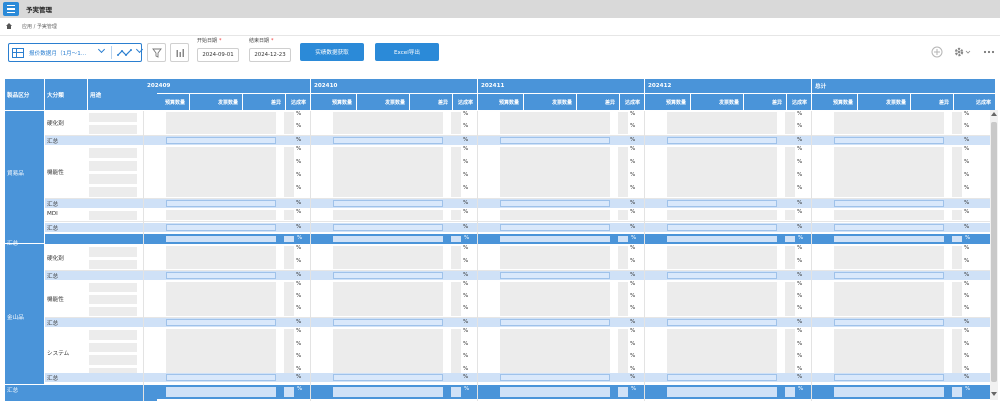 The width and height of the screenshot is (1000, 401). Describe the element at coordinates (994, 114) in the screenshot. I see `scroll-up-icon` at that location.